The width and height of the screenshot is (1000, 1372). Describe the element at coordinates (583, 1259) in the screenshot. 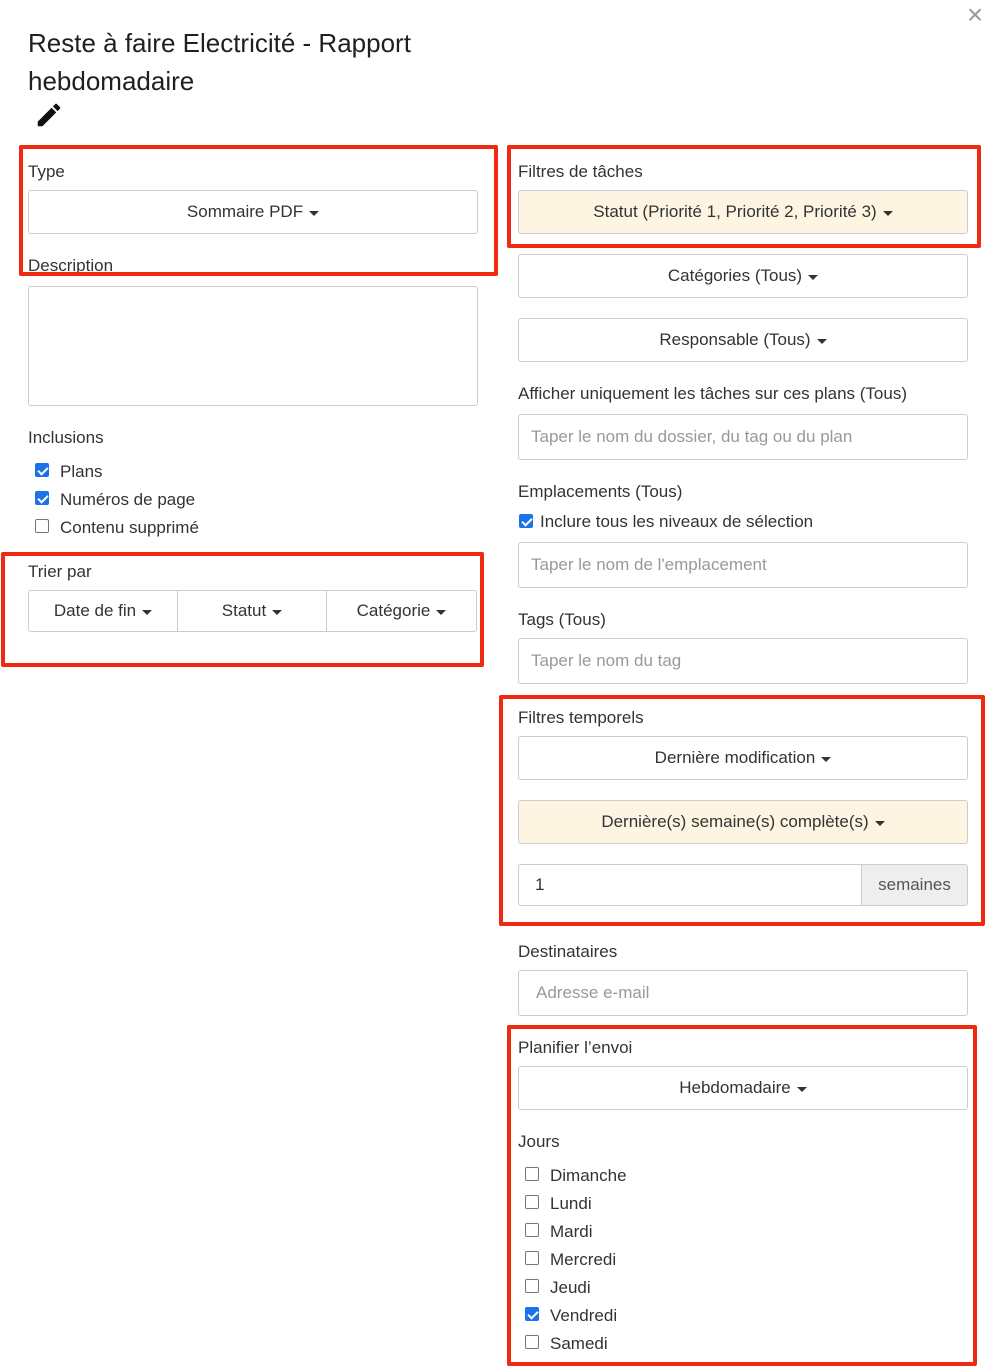

I see `day-wednesday-label: Mercredi` at that location.